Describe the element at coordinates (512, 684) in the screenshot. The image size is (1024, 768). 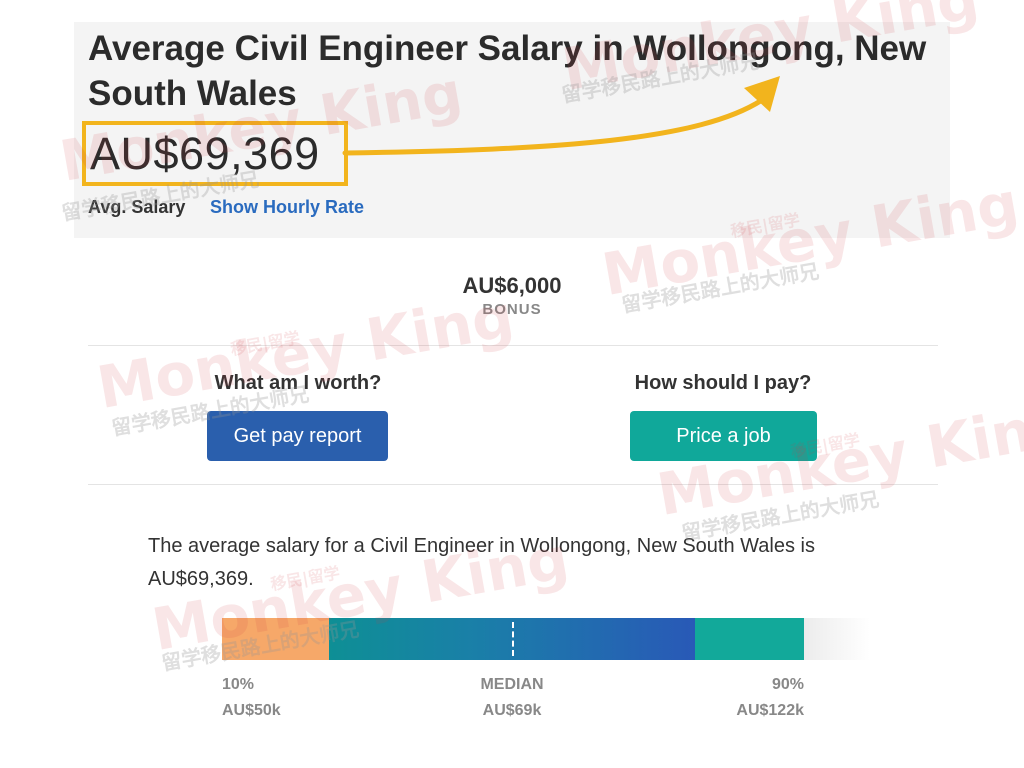
I see `range-median-title: MEDIAN` at that location.